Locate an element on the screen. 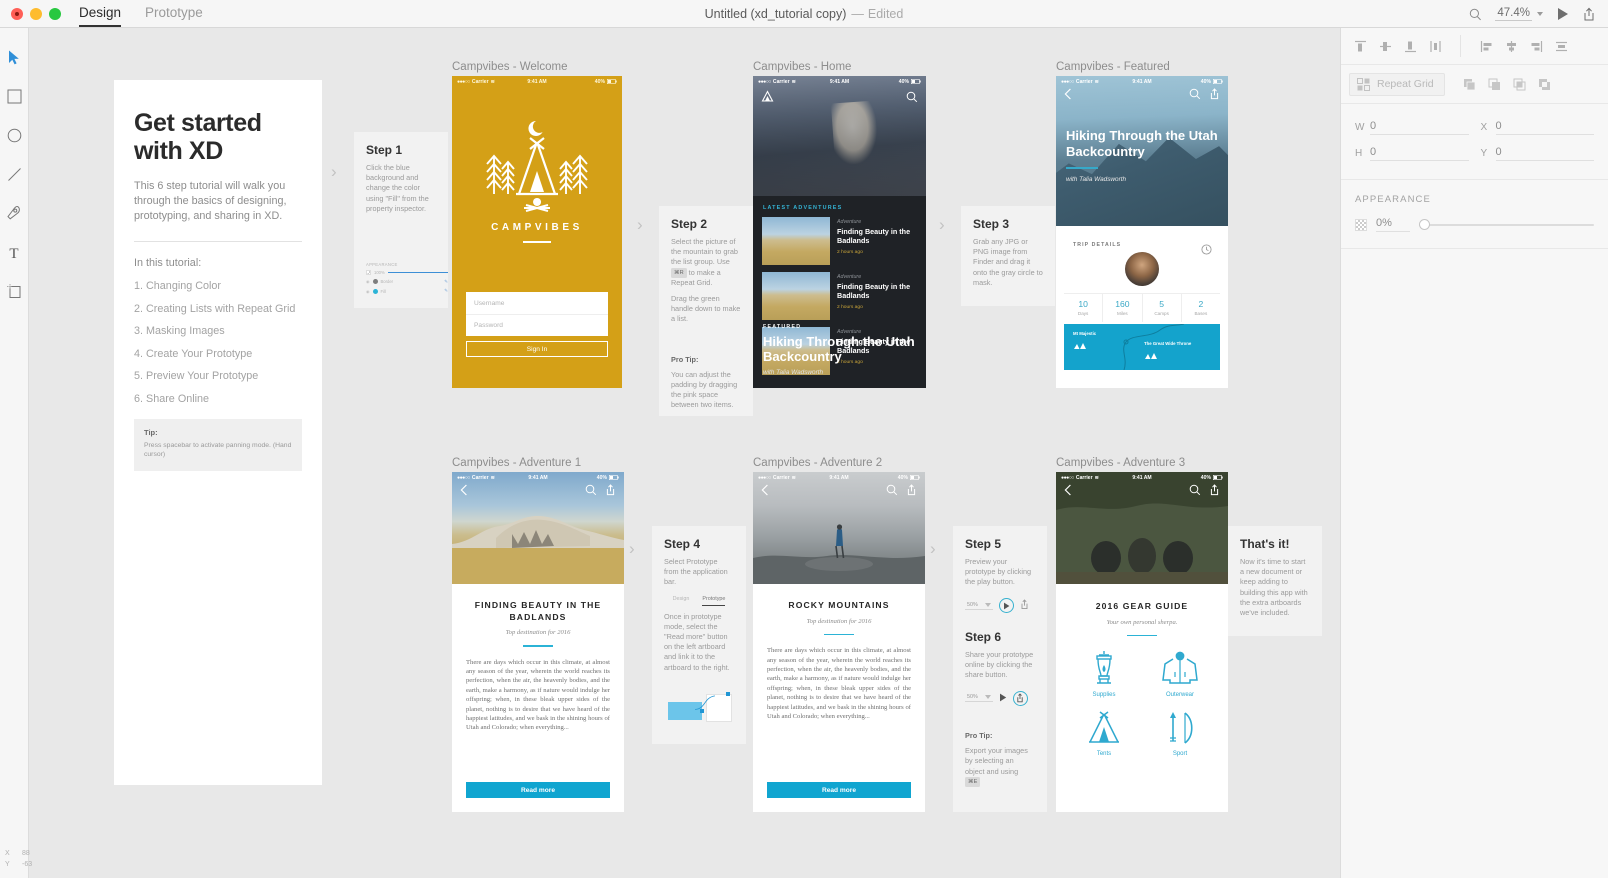 The height and width of the screenshot is (878, 1608). x-value: 0 is located at coordinates (1544, 127).